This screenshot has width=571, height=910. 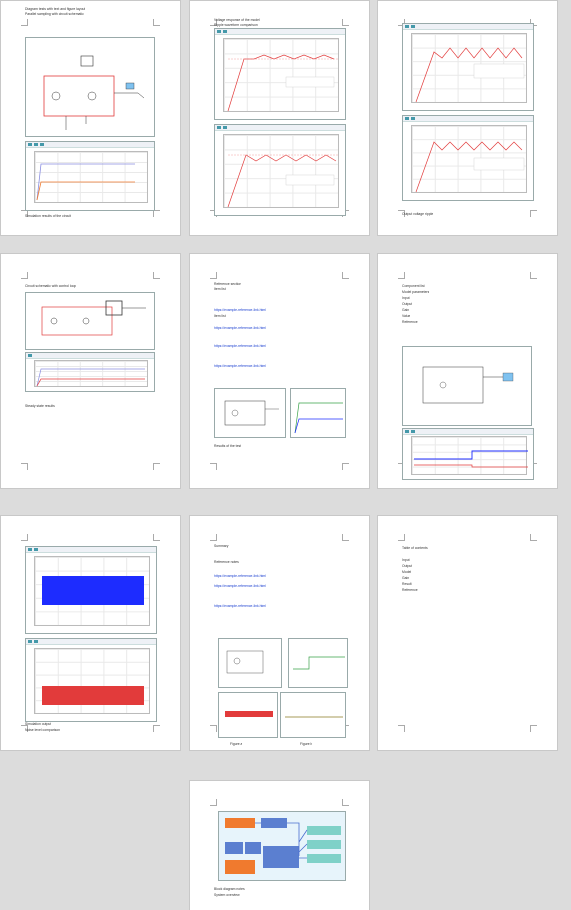 What do you see at coordinates (93, 696) in the screenshot?
I see `red-noise-band` at bounding box center [93, 696].